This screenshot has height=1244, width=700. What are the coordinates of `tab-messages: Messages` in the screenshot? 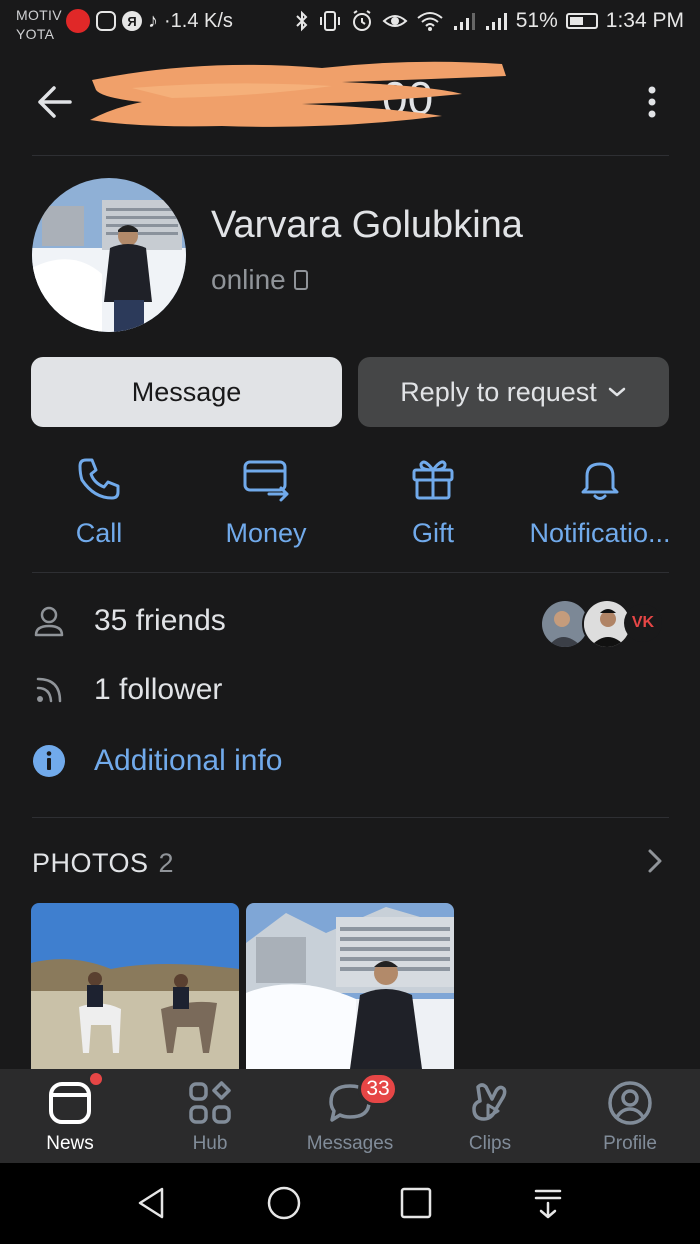 It's located at (350, 1116).